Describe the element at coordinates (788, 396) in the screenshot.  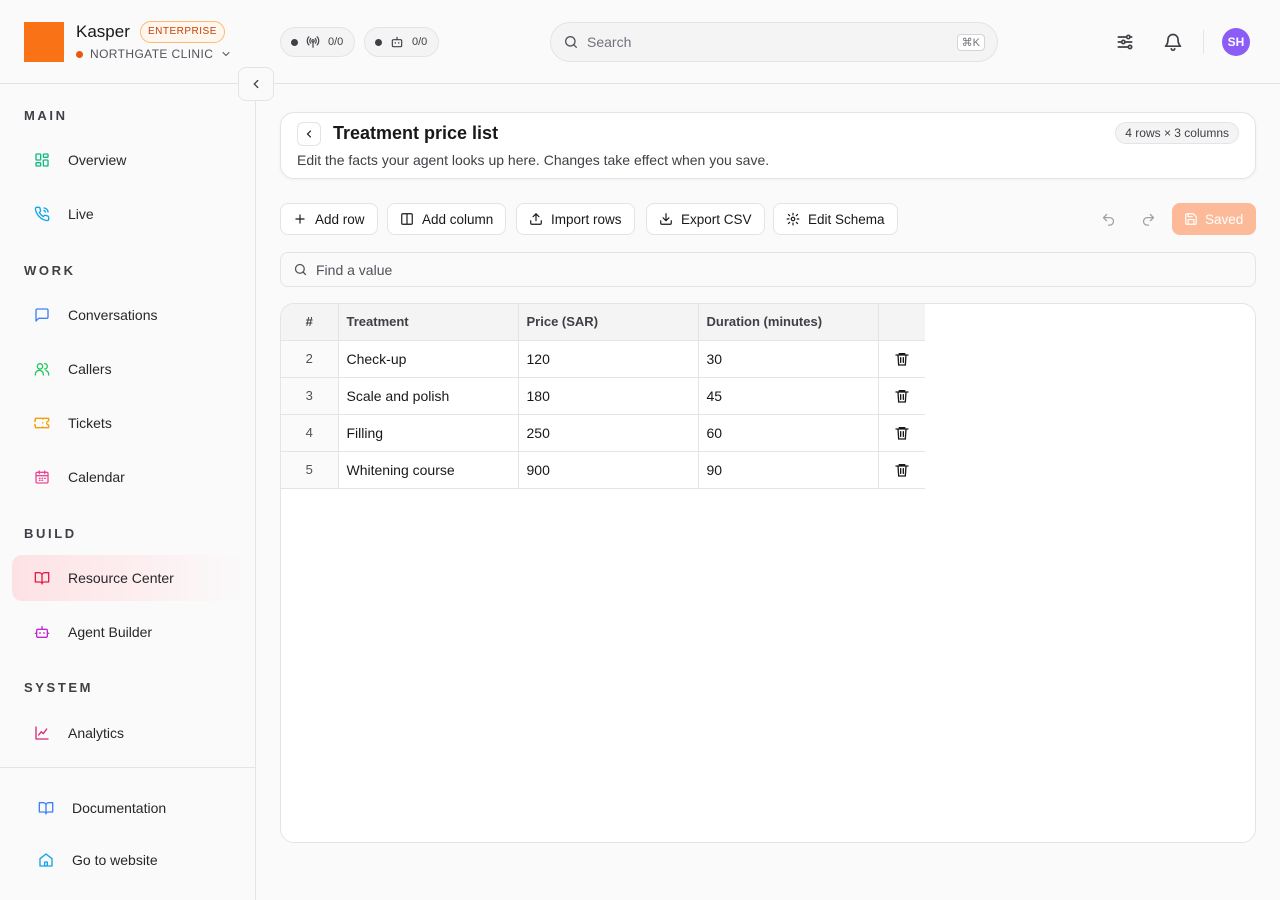
I see `table-cell: 45` at that location.